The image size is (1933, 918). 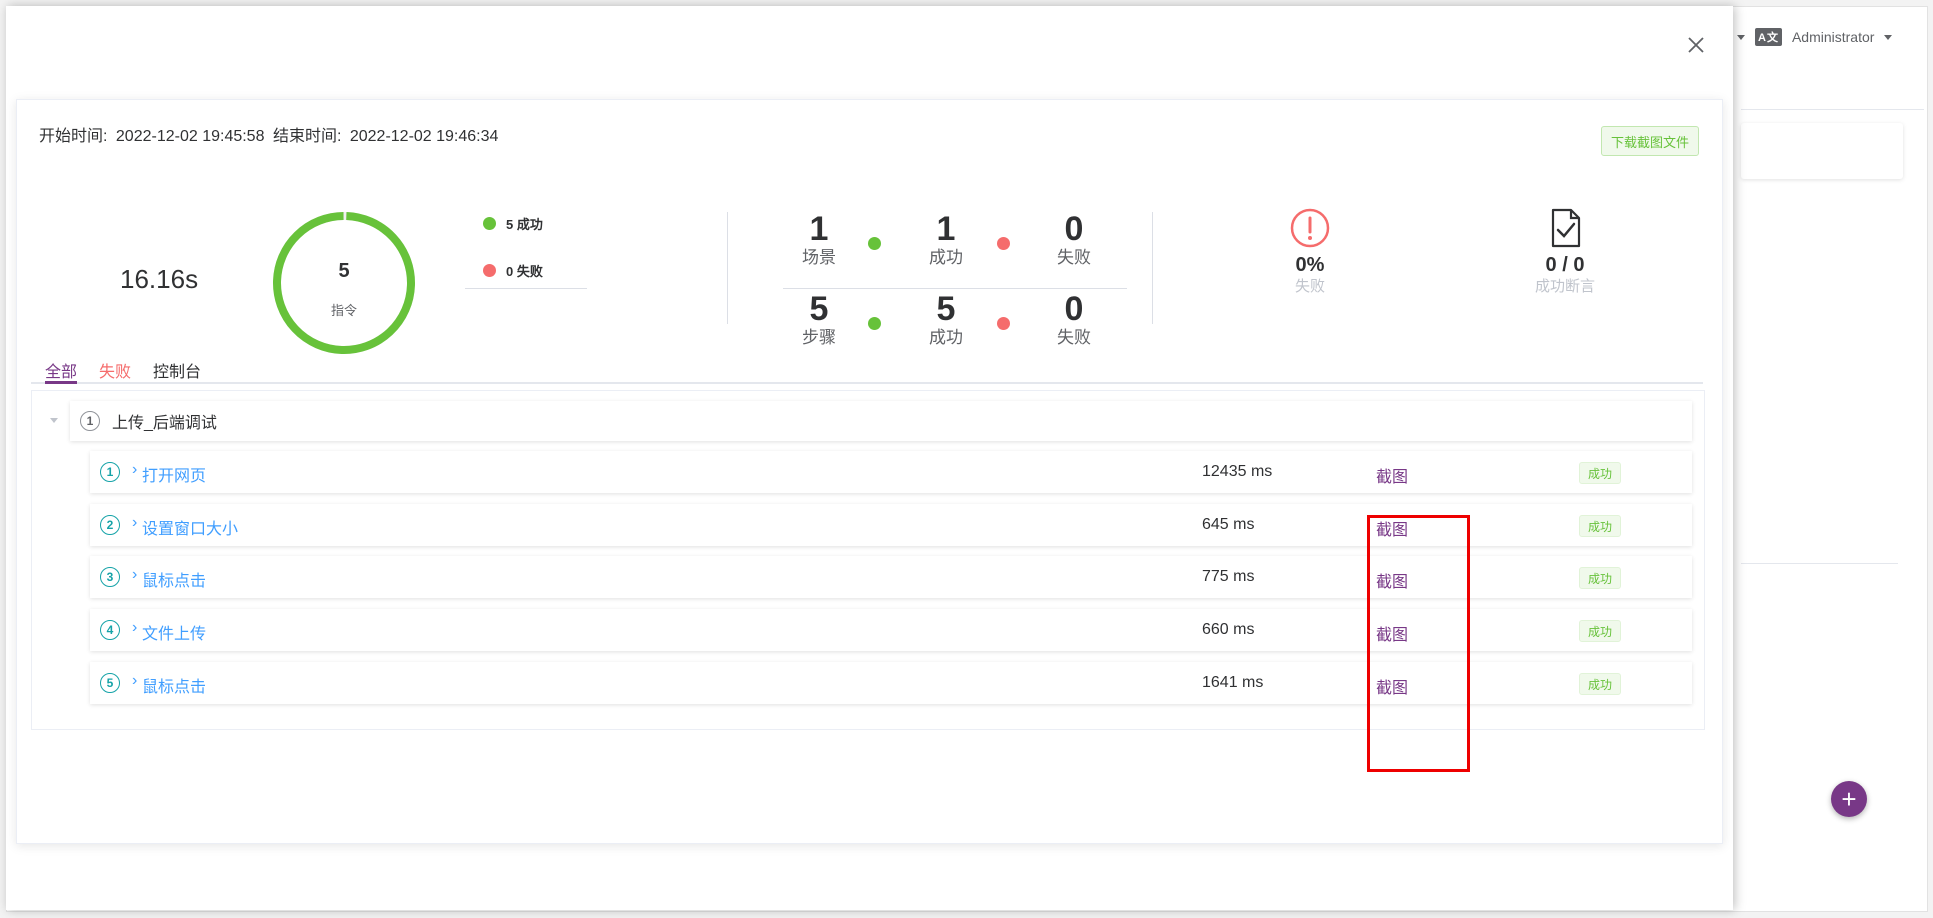 I want to click on add-button: +, so click(x=1849, y=799).